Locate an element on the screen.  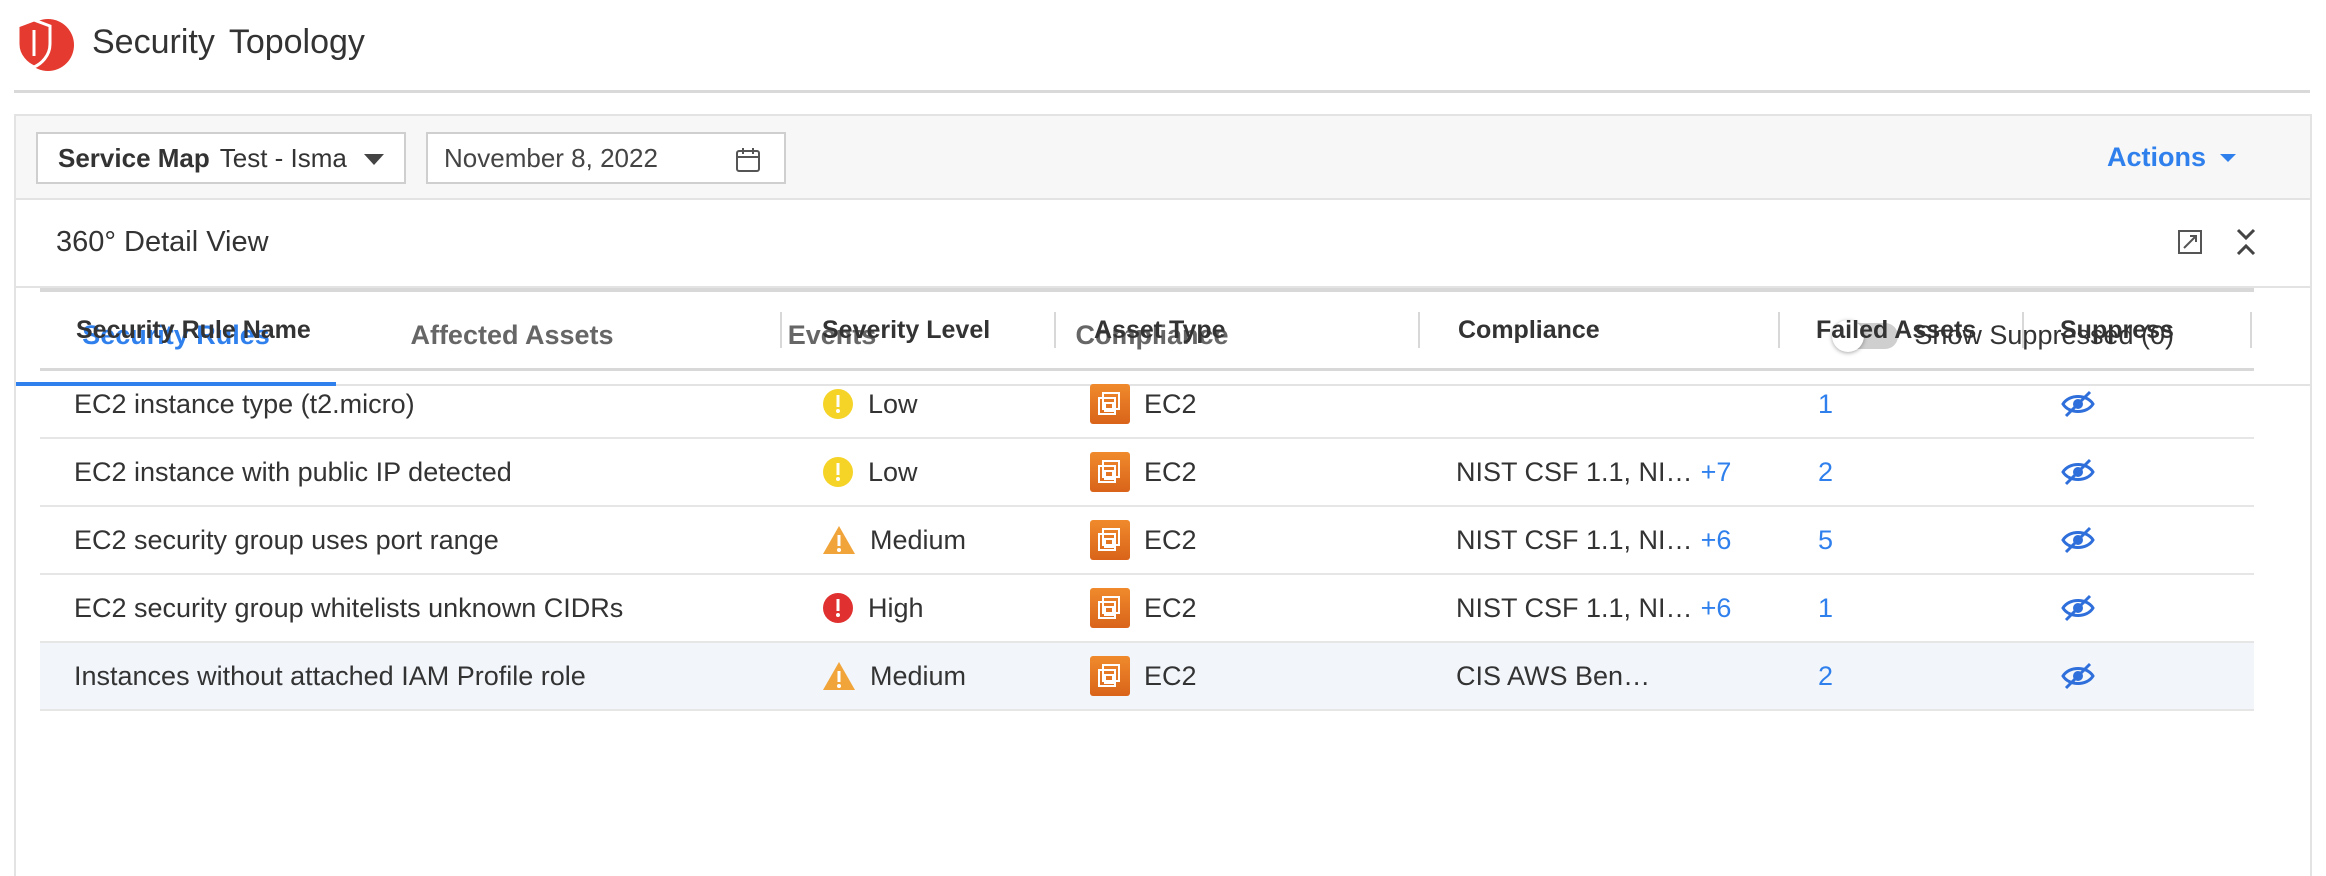
col-header-severity: Severity Level is located at coordinates (906, 330).